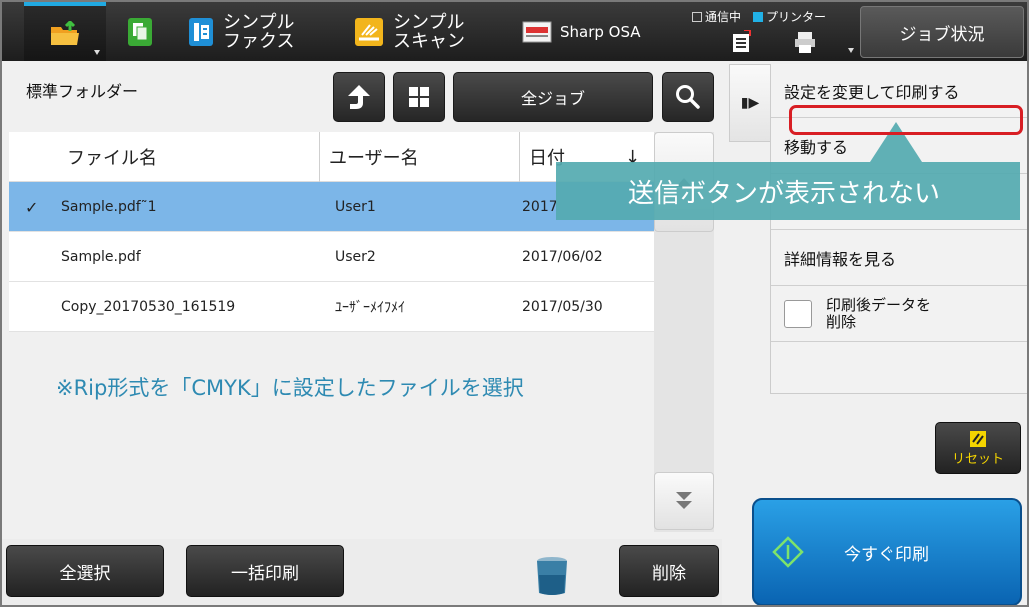  I want to click on copy-icon, so click(140, 31).